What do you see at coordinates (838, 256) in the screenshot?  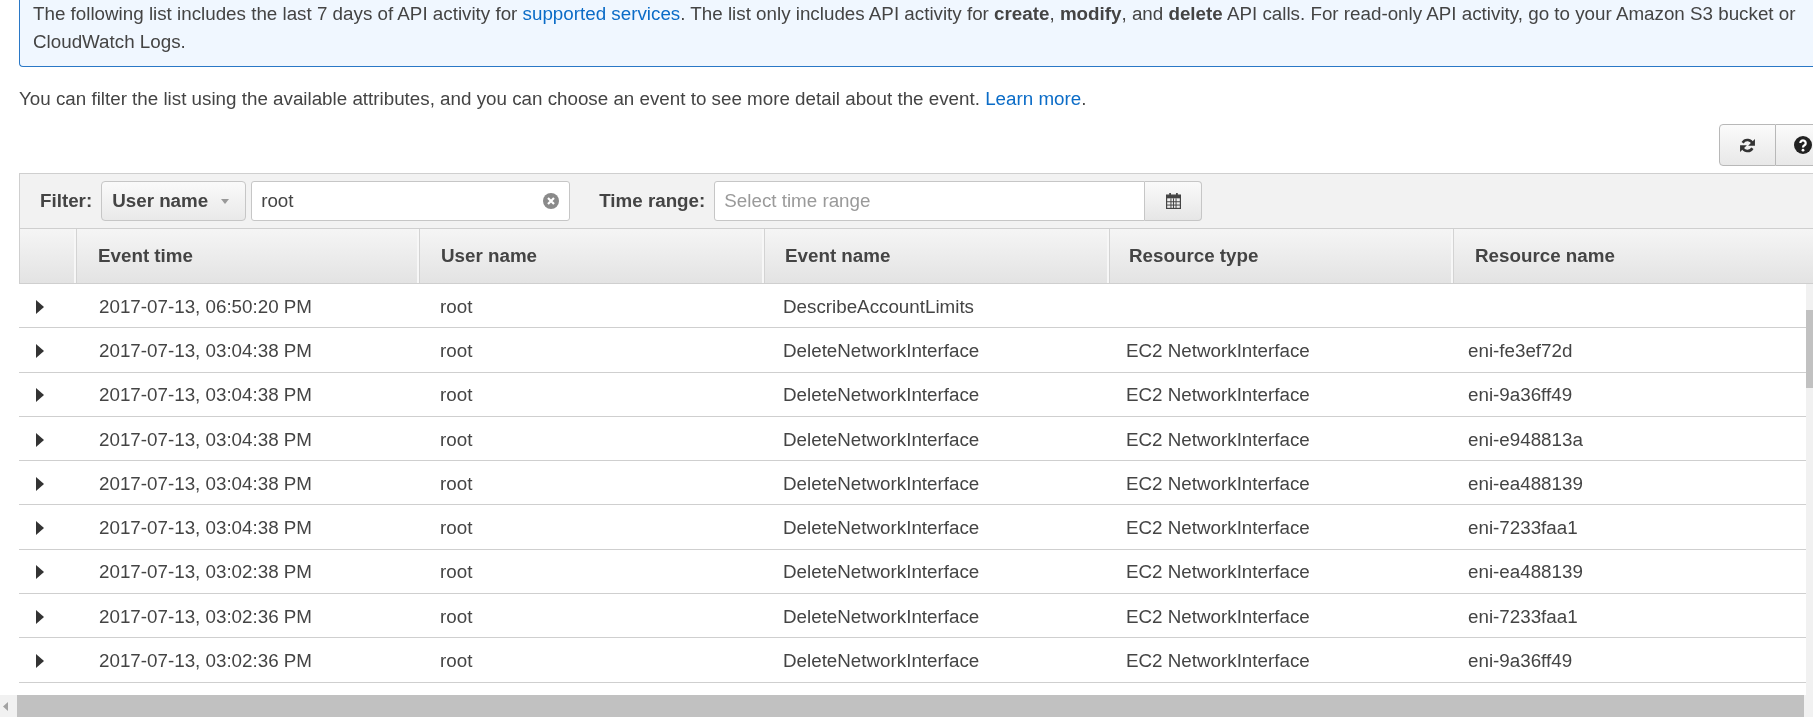 I see `column-header: Event name` at bounding box center [838, 256].